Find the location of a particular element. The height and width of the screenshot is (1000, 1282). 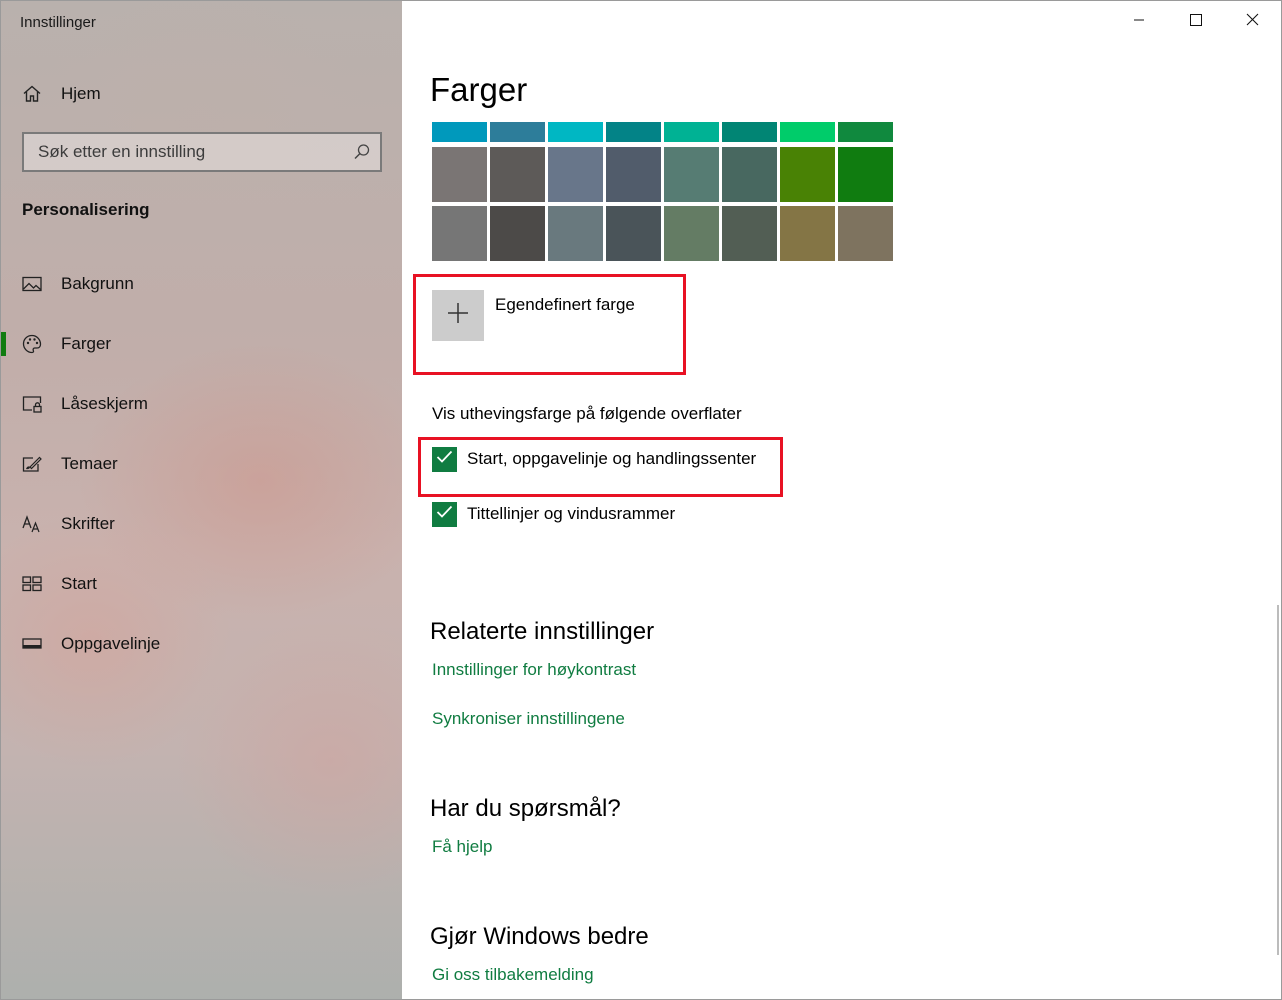

sidebar-item-label: Hjem is located at coordinates (81, 93).